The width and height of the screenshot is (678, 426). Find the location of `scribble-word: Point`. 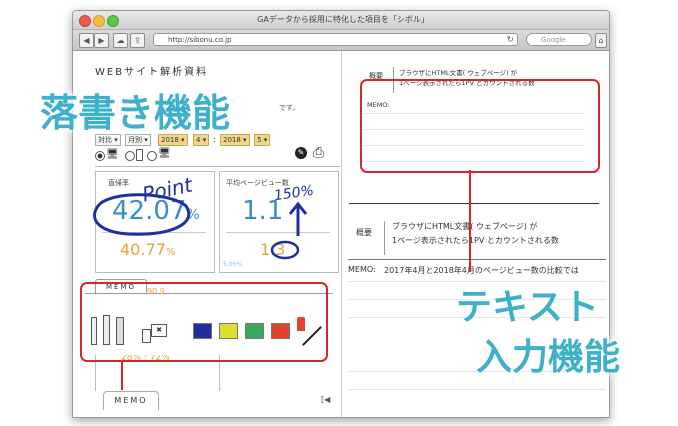

scribble-word: Point is located at coordinates (167, 189).